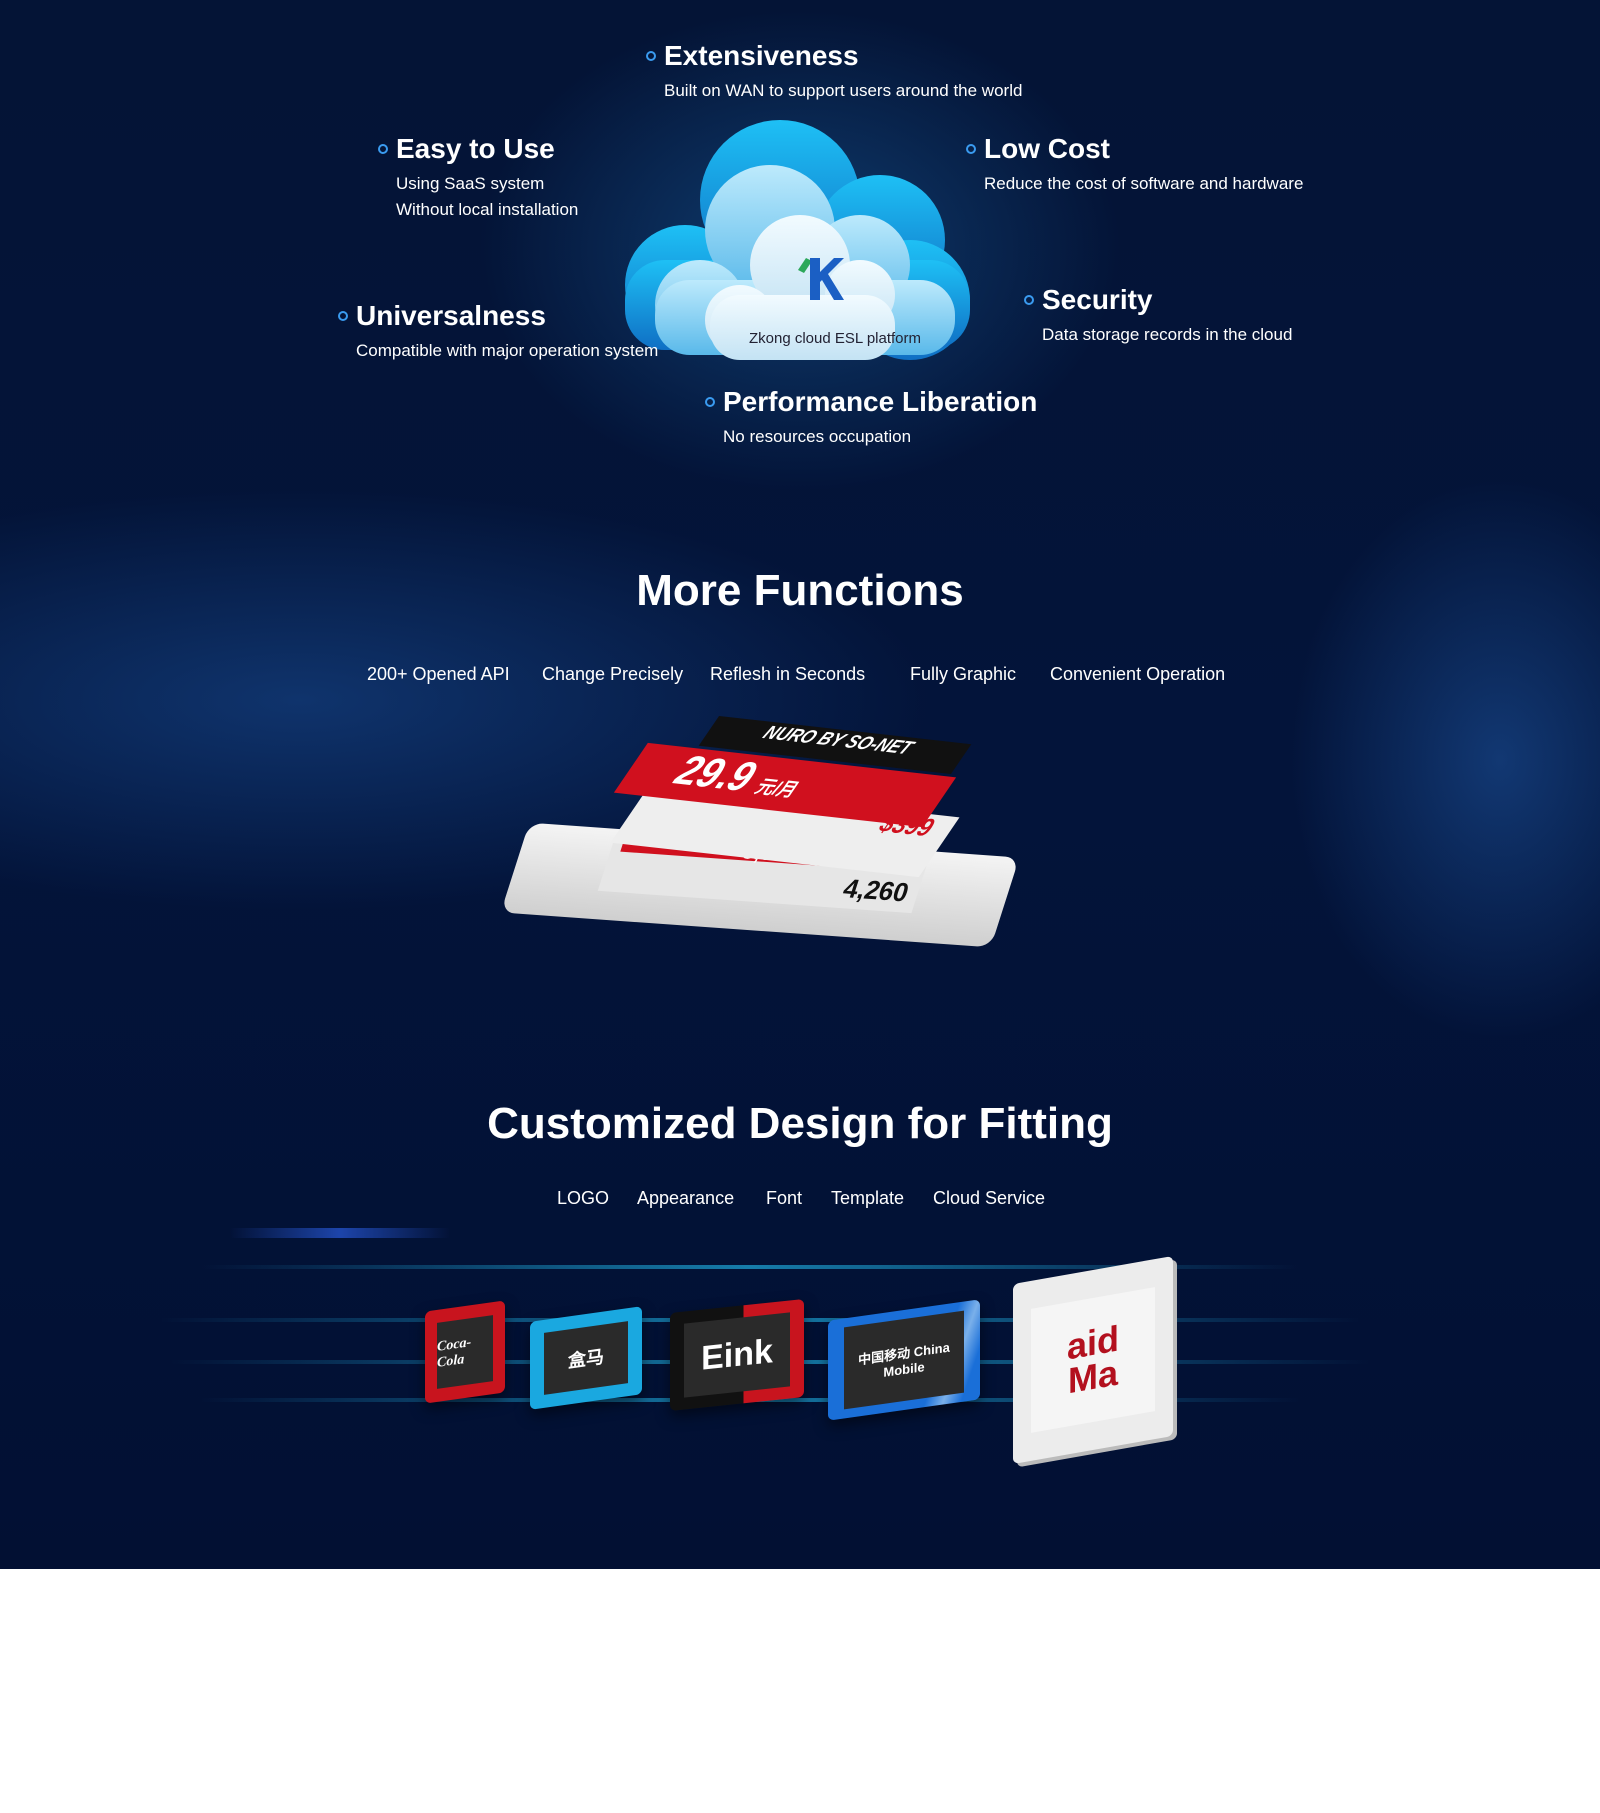 The image size is (1600, 1813). I want to click on device-eink: Eink, so click(737, 1355).